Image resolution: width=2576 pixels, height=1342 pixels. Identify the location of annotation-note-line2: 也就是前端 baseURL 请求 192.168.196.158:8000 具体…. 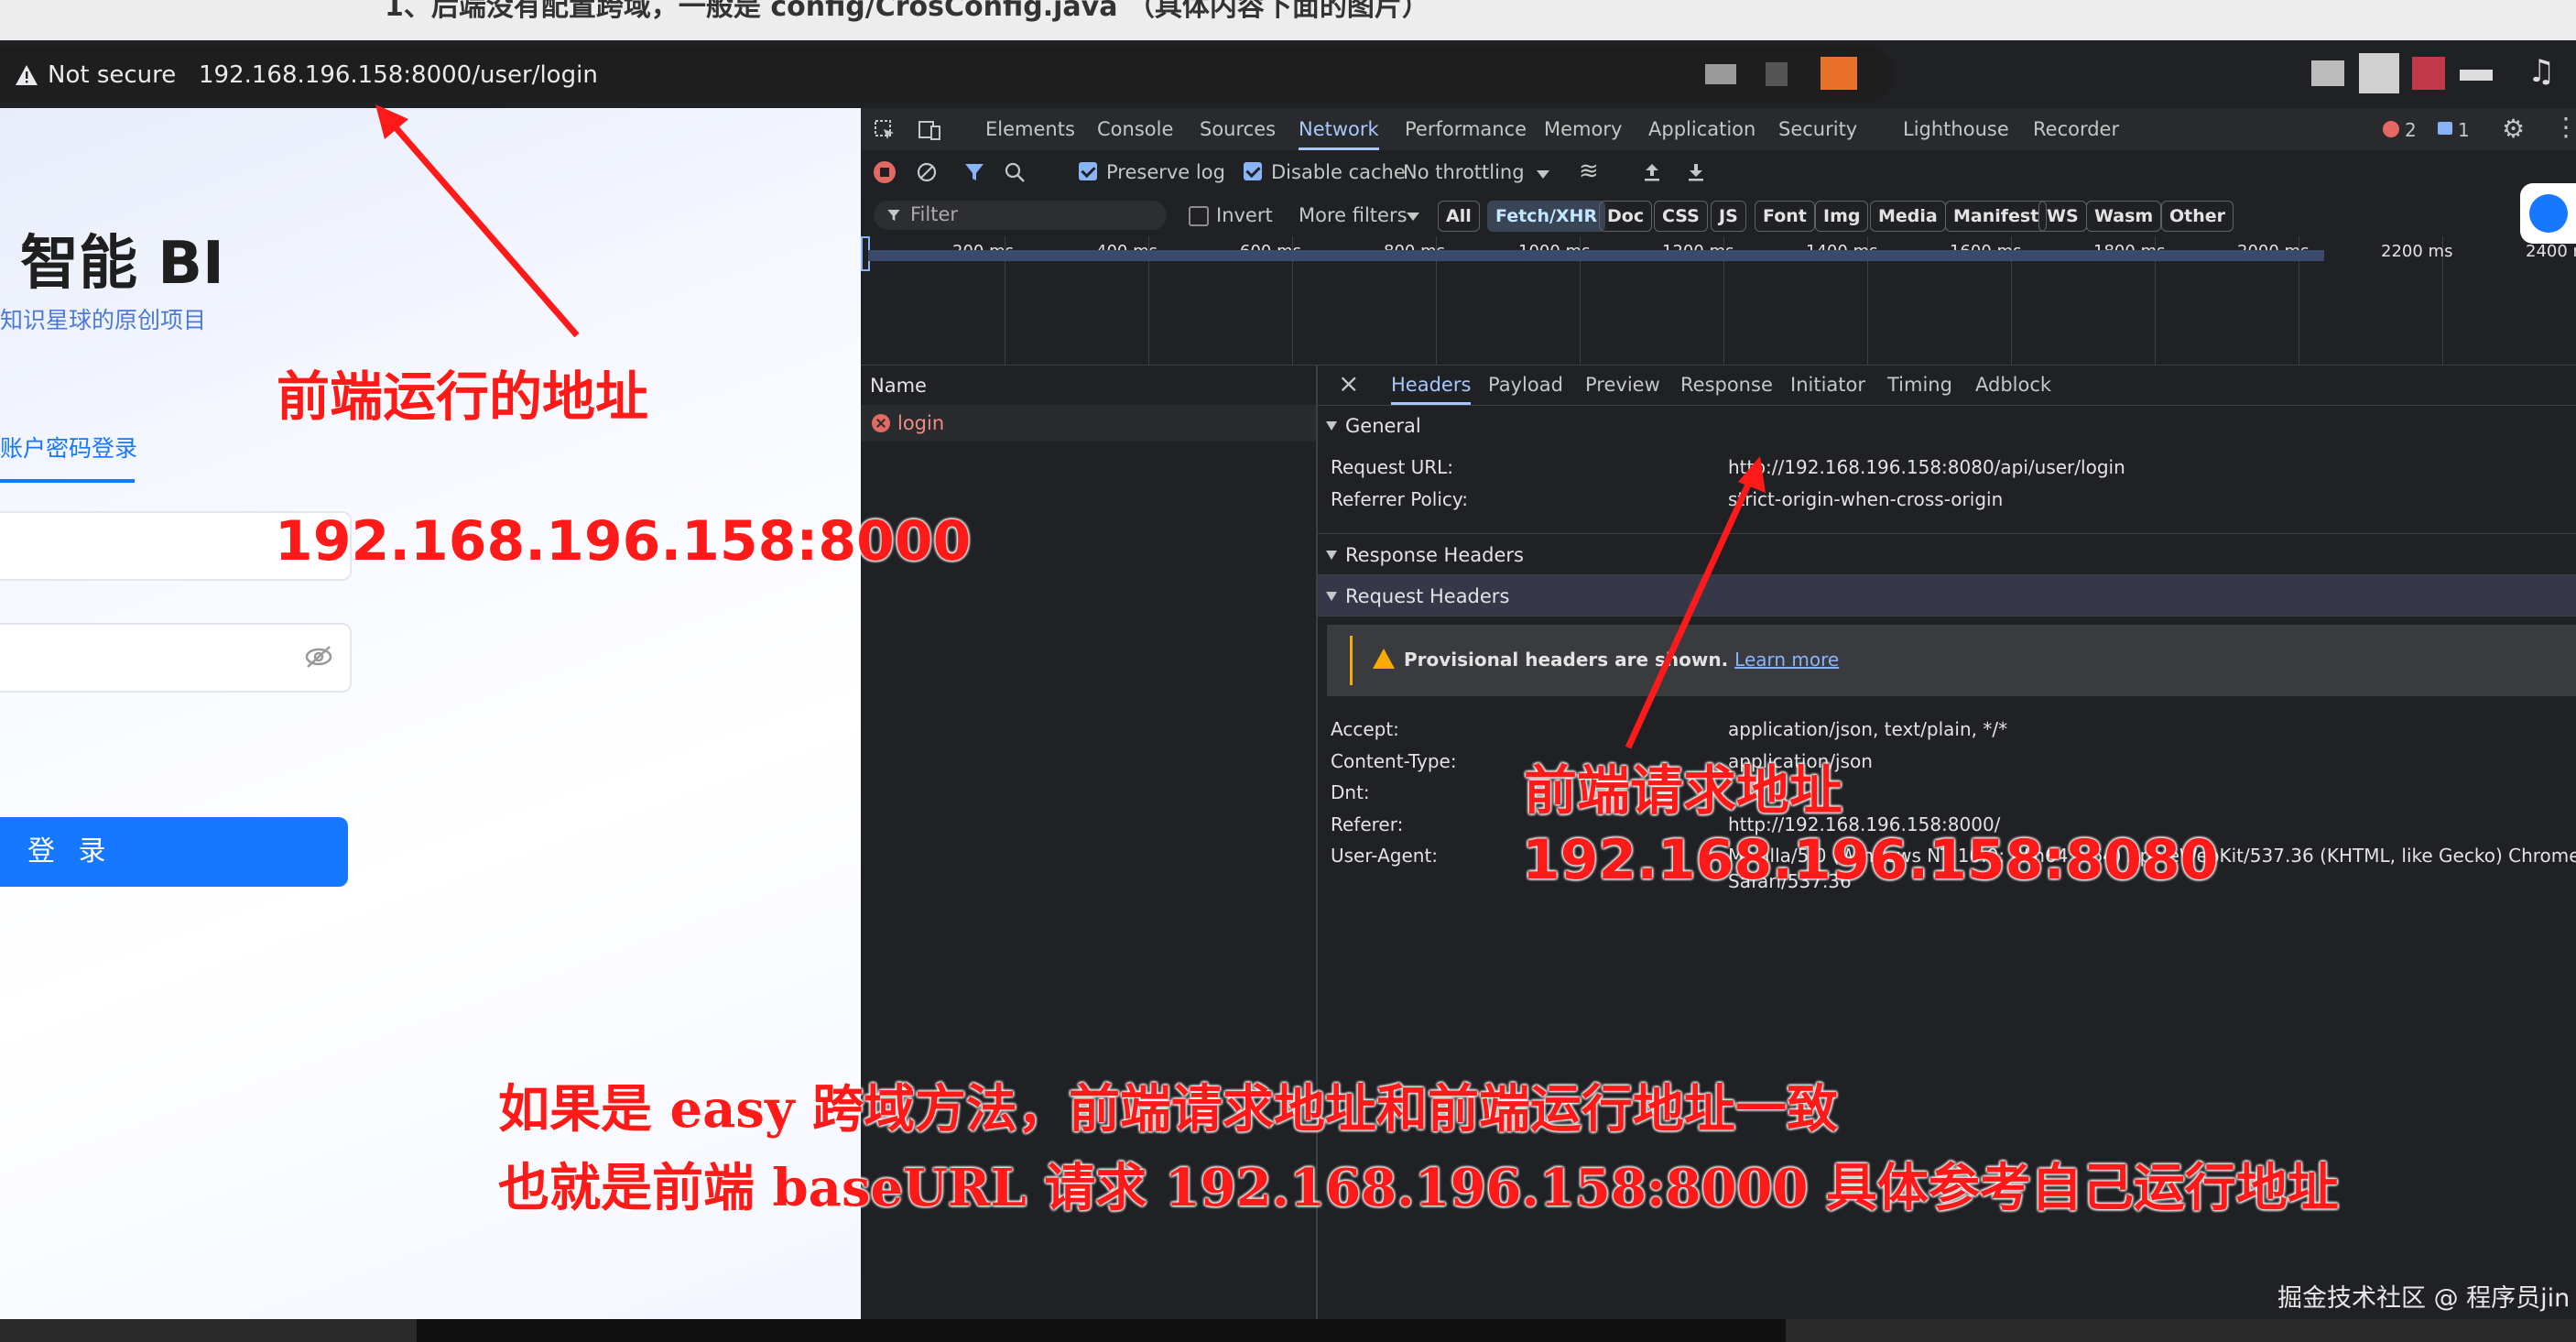
(1418, 1188).